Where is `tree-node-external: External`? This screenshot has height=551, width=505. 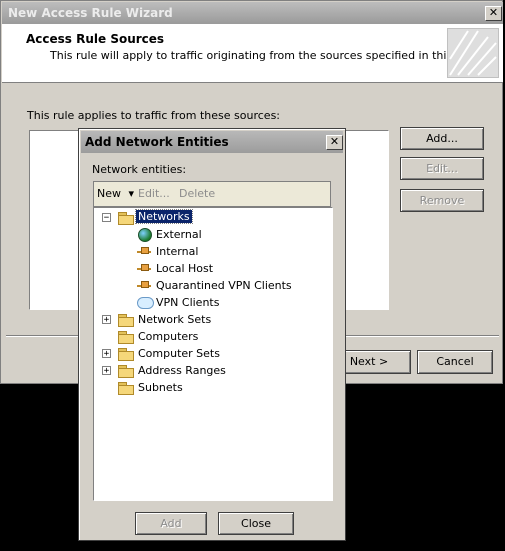
tree-node-external: External is located at coordinates (179, 234).